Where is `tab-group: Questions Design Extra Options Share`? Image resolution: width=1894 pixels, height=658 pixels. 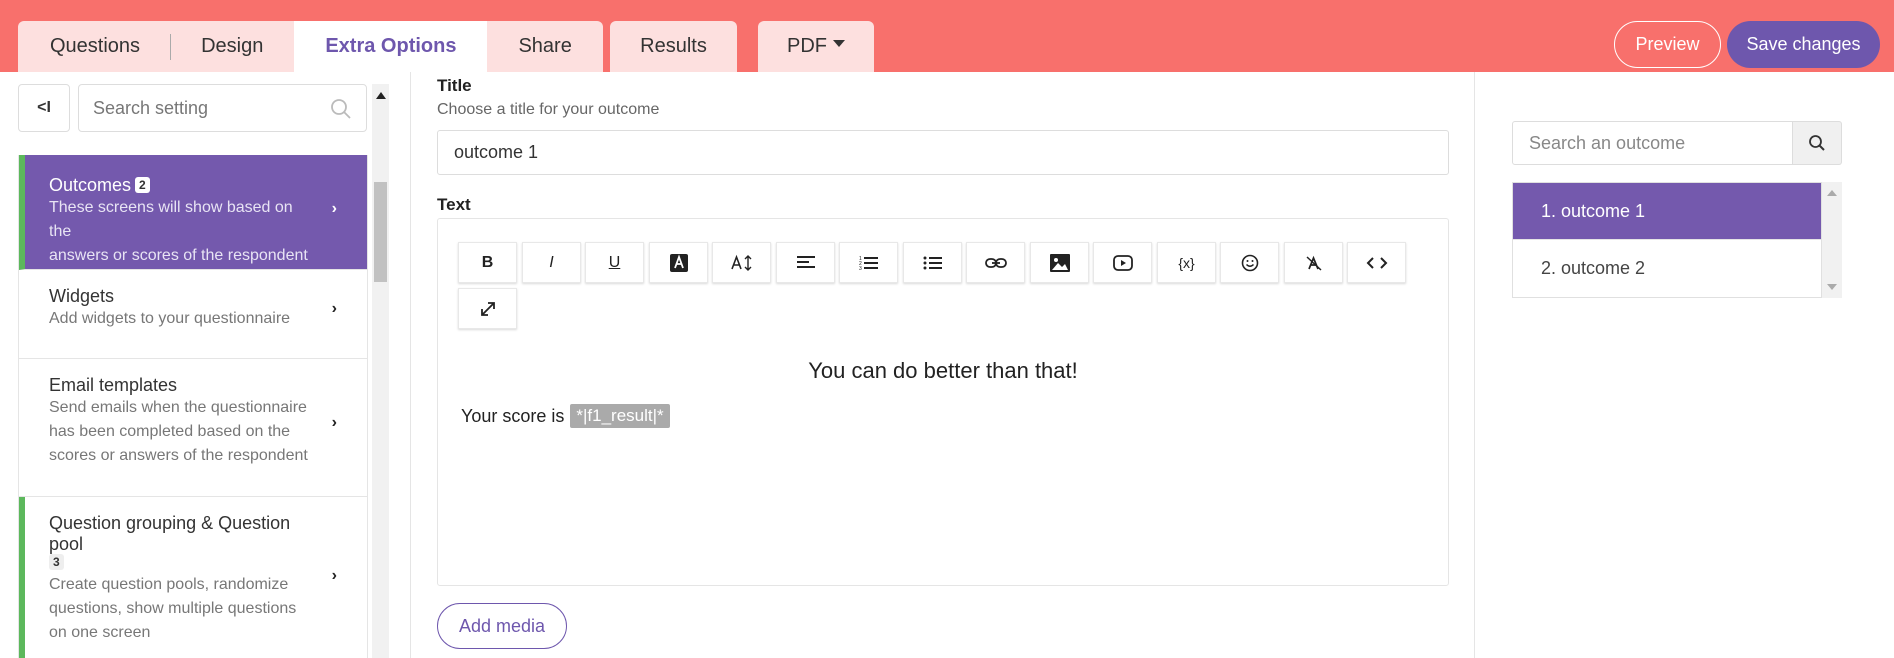 tab-group: Questions Design Extra Options Share is located at coordinates (310, 46).